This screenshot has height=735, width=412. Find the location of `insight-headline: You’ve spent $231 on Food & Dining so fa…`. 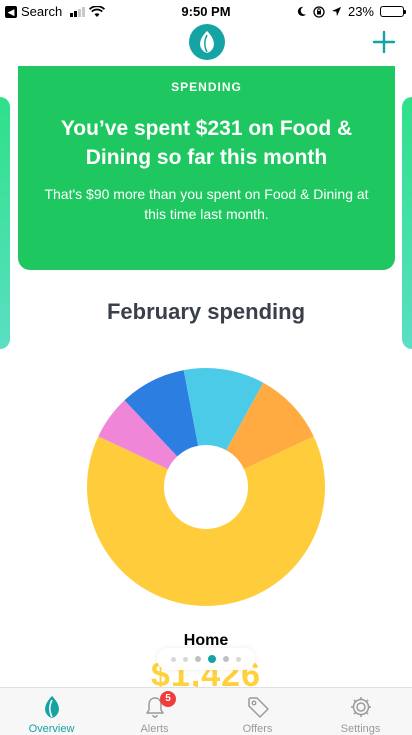

insight-headline: You’ve spent $231 on Food & Dining so fa… is located at coordinates (206, 143).